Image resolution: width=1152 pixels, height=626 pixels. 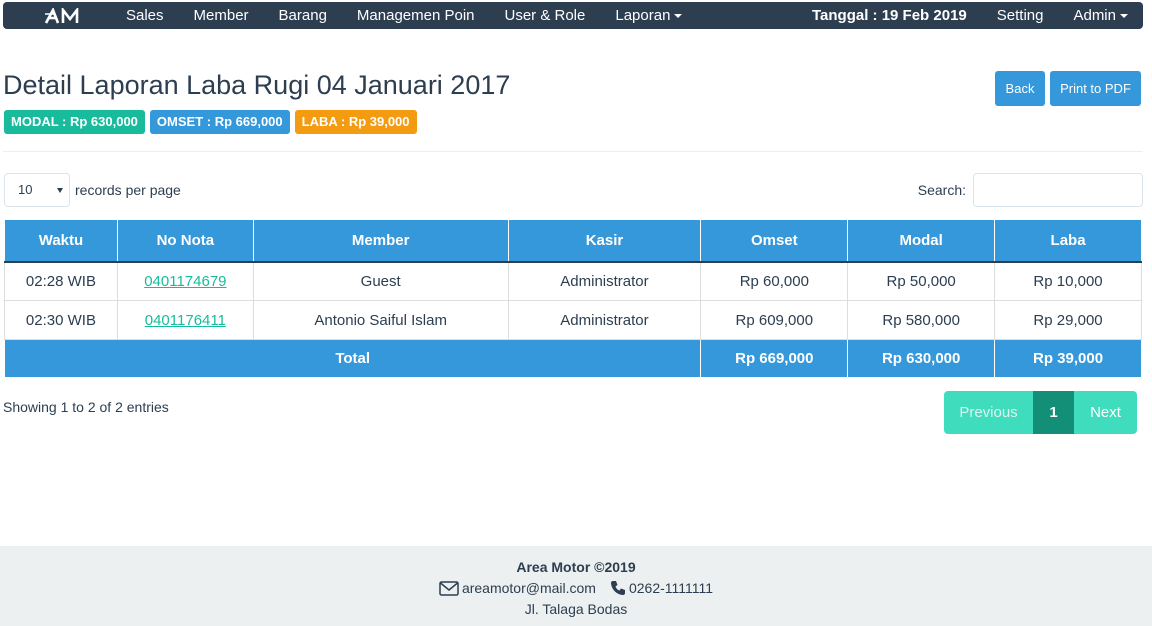 I want to click on cell-laba: Rp 29,000, so click(x=1068, y=320).